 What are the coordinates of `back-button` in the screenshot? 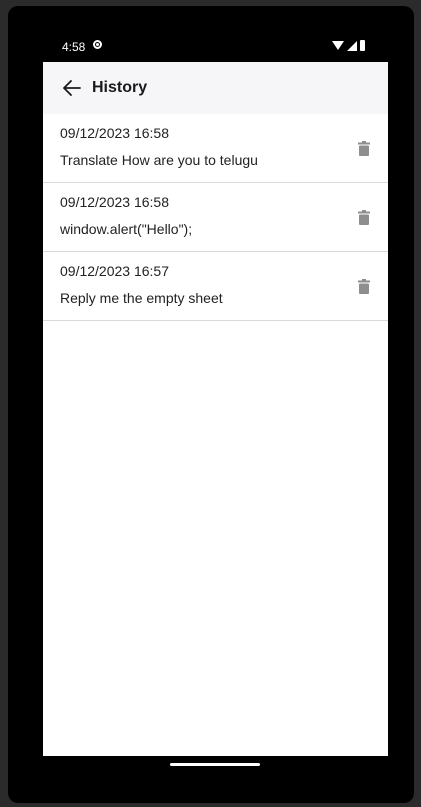 It's located at (72, 88).